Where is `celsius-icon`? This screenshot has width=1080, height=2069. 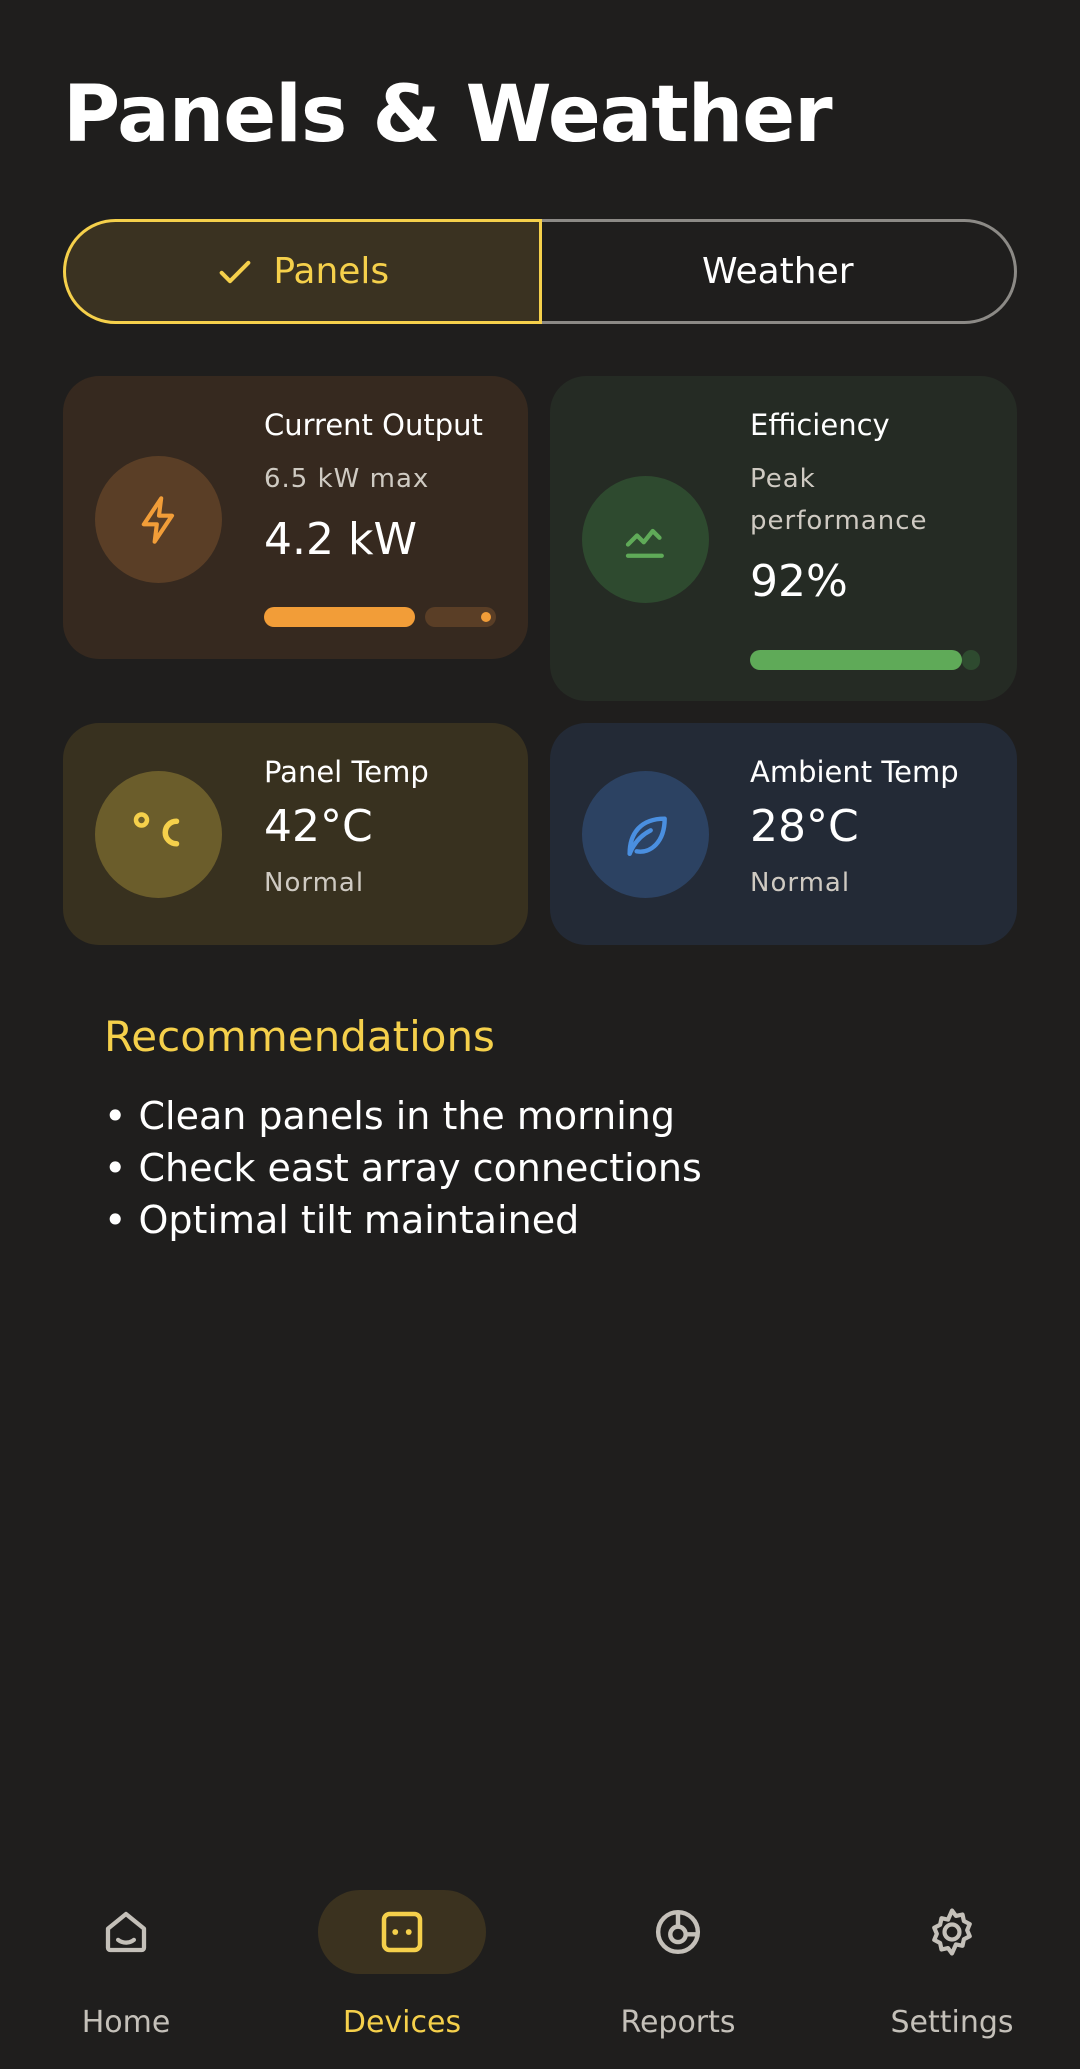
celsius-icon is located at coordinates (156, 828).